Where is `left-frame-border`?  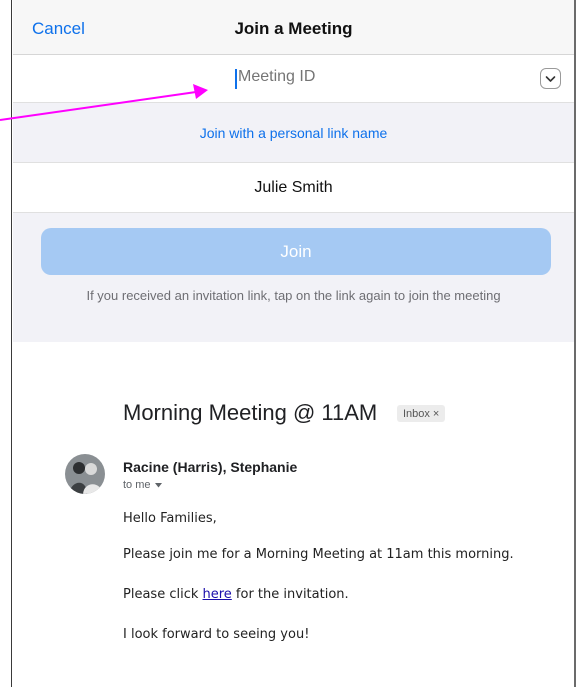 left-frame-border is located at coordinates (6, 343).